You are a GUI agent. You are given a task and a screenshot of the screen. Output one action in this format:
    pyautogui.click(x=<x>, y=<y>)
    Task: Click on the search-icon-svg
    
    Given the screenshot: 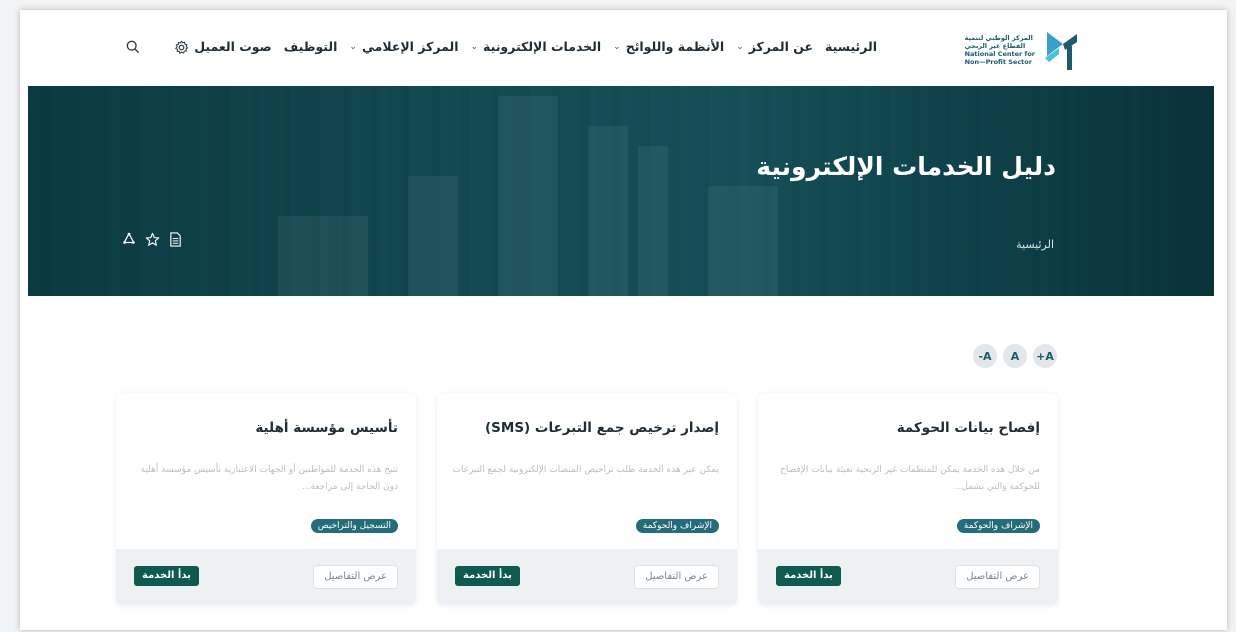 What is the action you would take?
    pyautogui.click(x=133, y=47)
    